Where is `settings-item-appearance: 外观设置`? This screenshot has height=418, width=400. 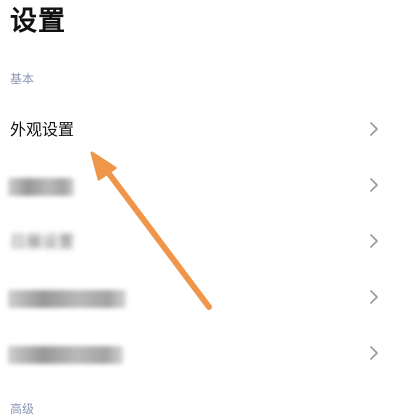
settings-item-appearance: 外观设置 is located at coordinates (200, 130).